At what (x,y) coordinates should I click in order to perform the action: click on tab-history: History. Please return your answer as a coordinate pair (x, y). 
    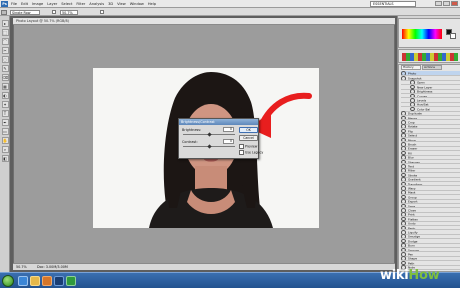
    Looking at the image, I should click on (411, 67).